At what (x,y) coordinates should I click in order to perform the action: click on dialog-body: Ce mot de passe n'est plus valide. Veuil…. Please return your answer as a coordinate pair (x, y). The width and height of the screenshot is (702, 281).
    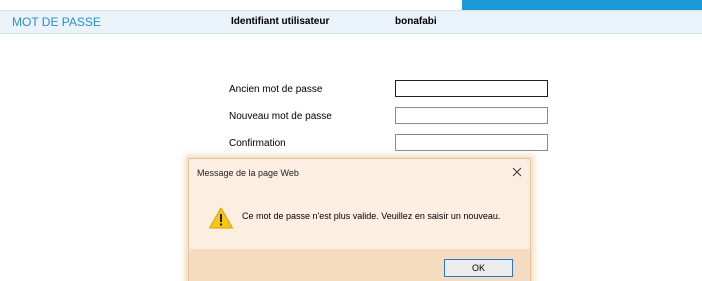
    Looking at the image, I should click on (359, 218).